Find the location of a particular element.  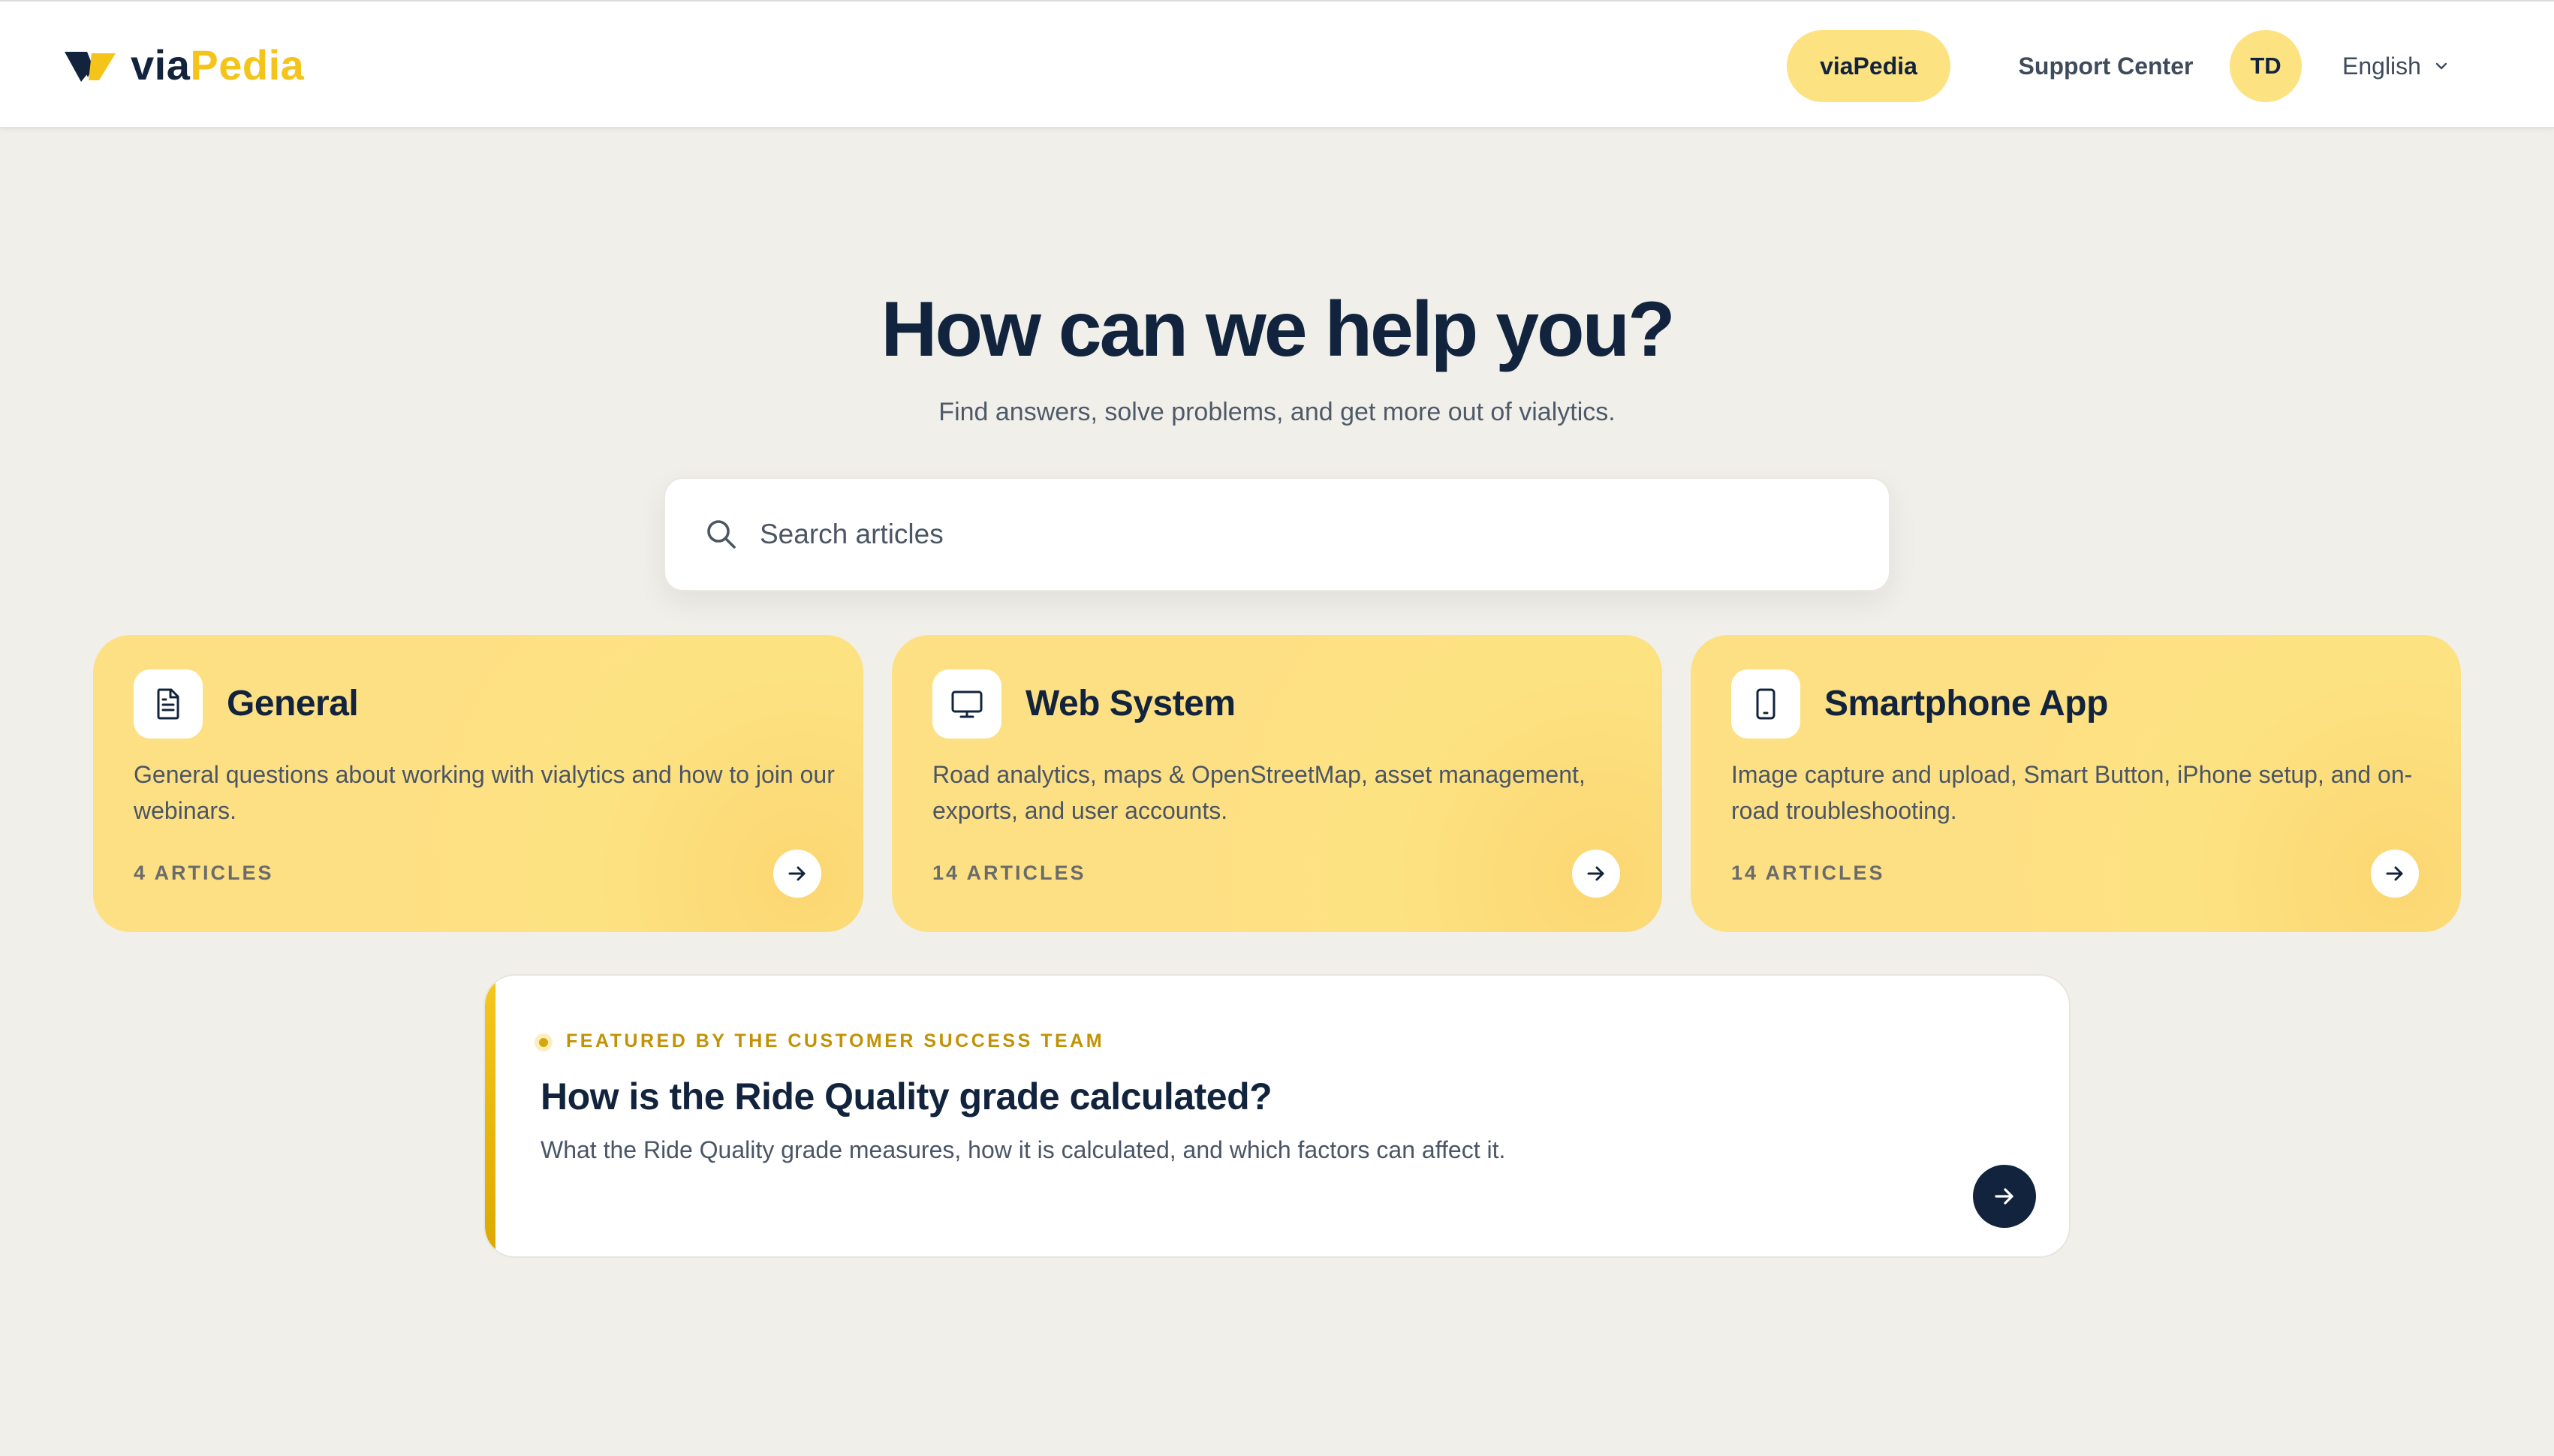

vialytics-logo-icon is located at coordinates (90, 67).